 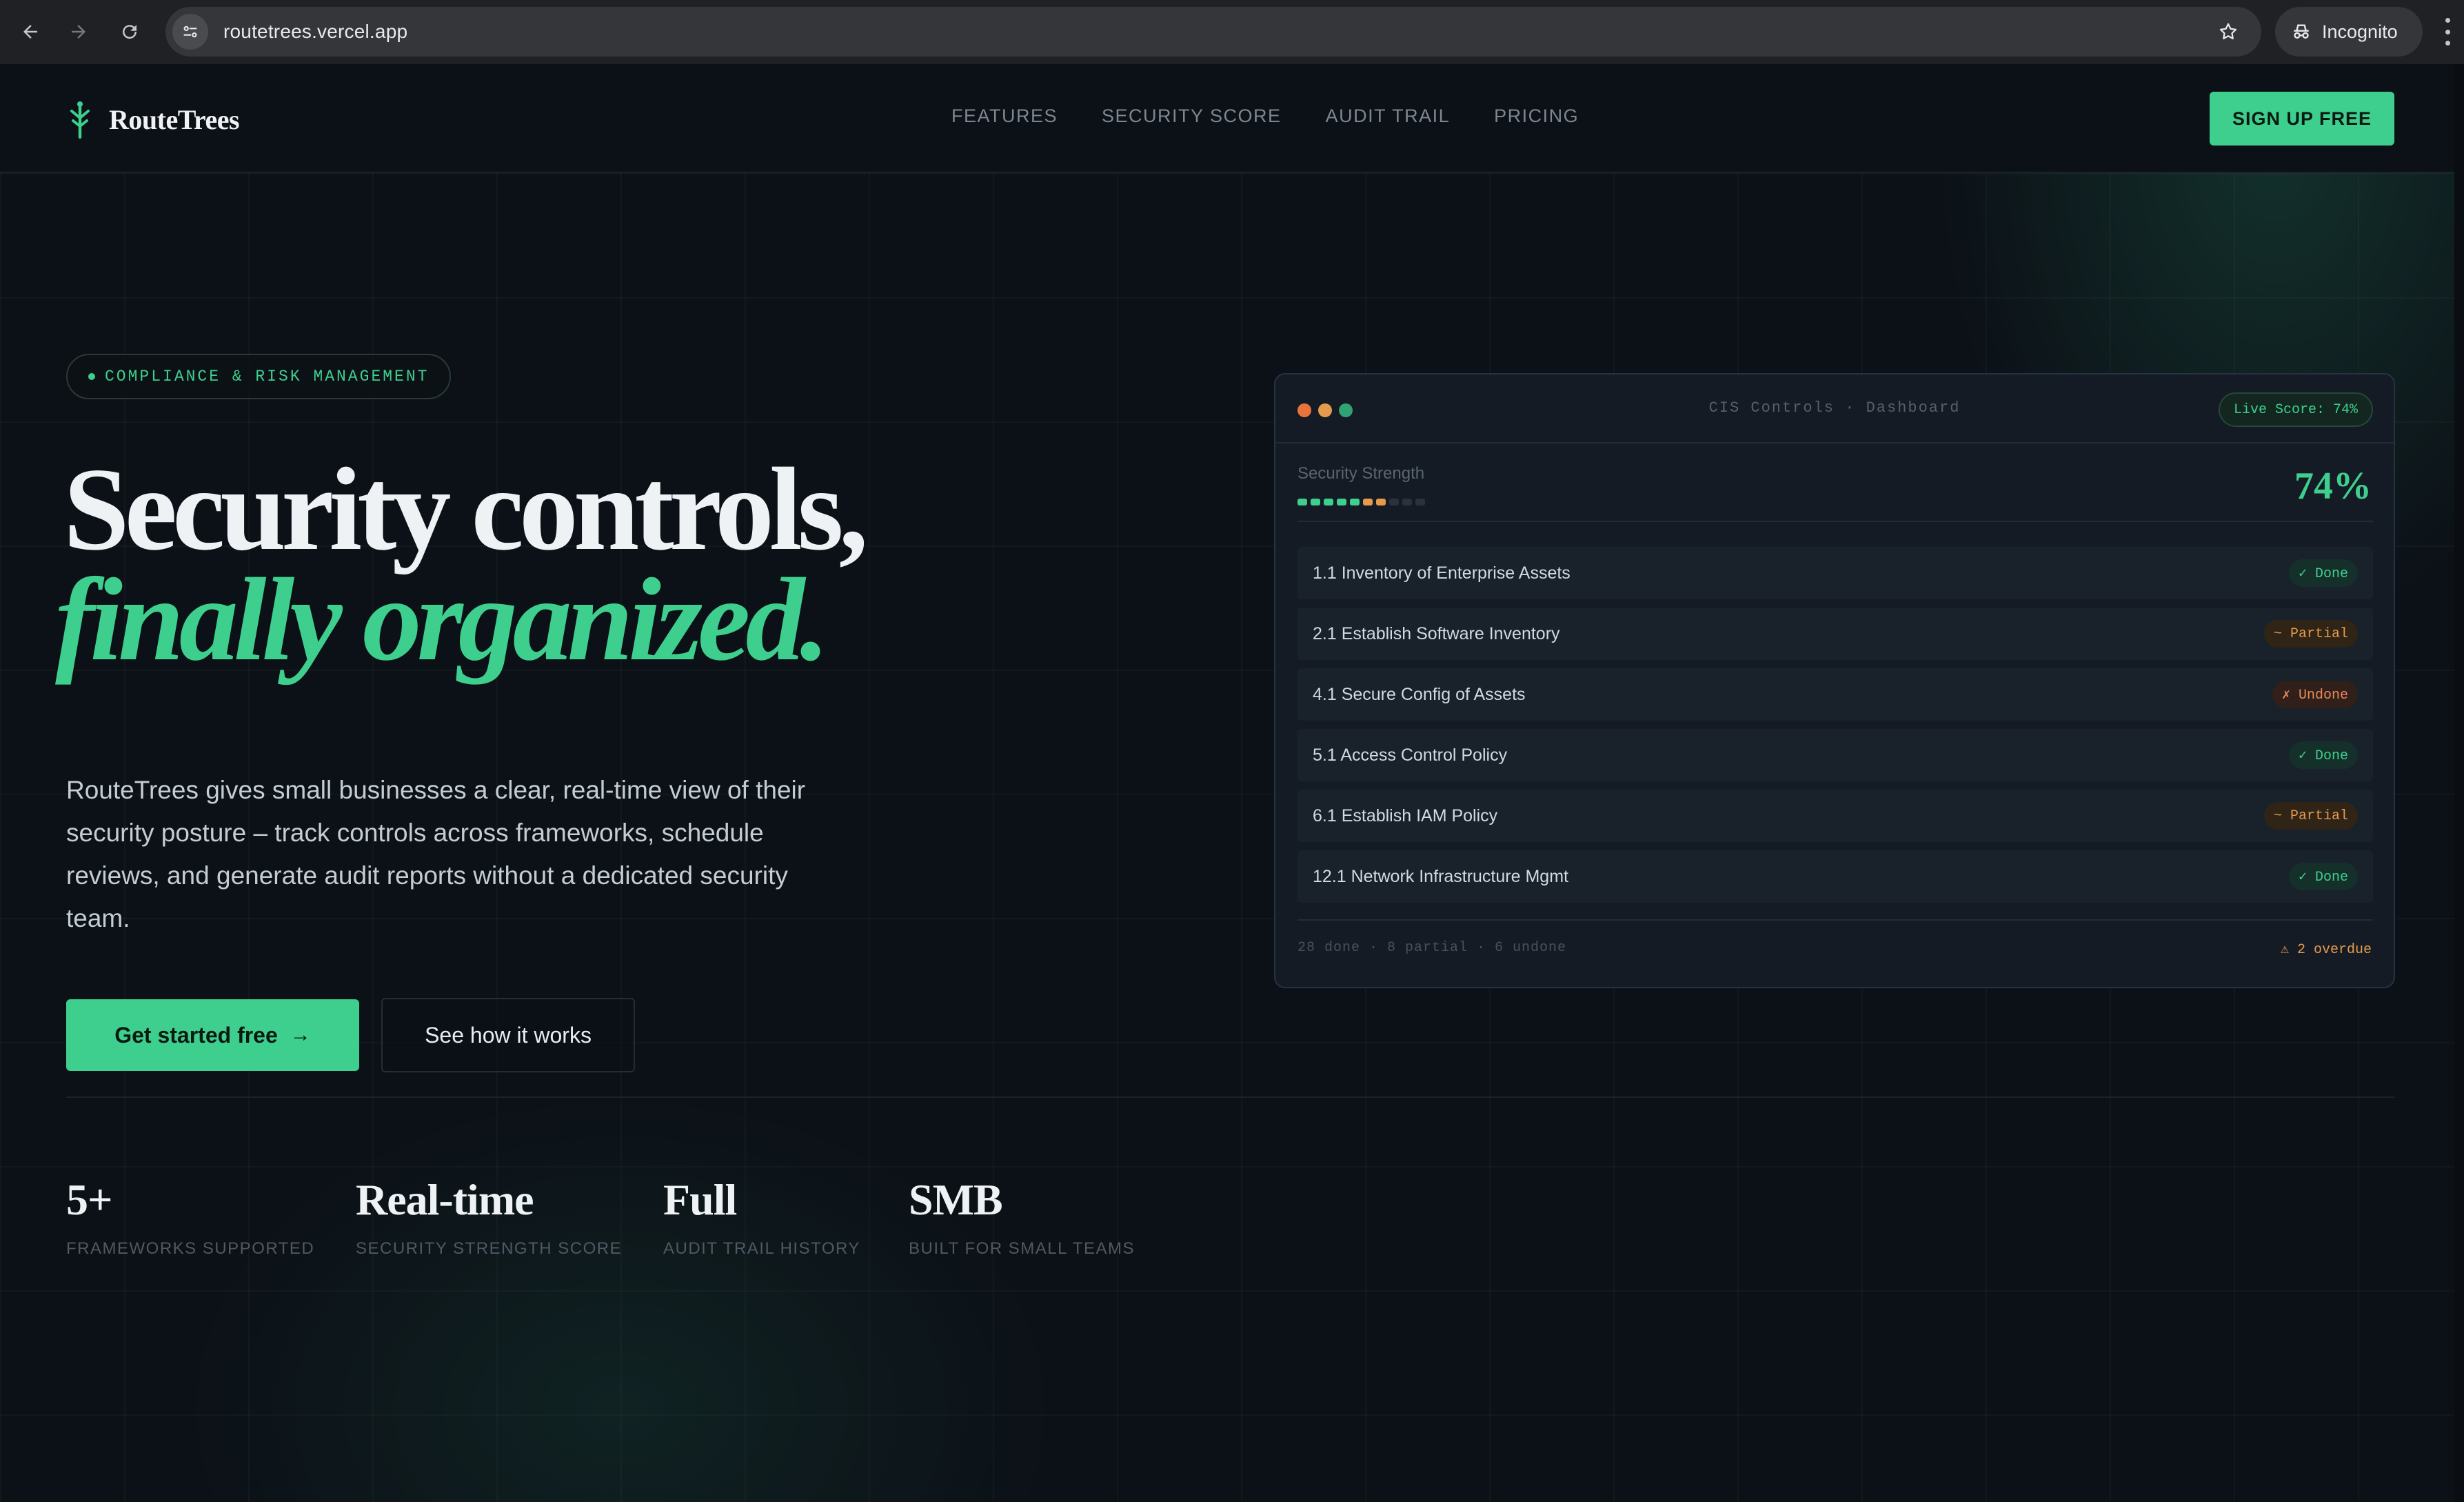 What do you see at coordinates (1405, 815) in the screenshot?
I see `control-name: 6.1 Establish IAM Policy` at bounding box center [1405, 815].